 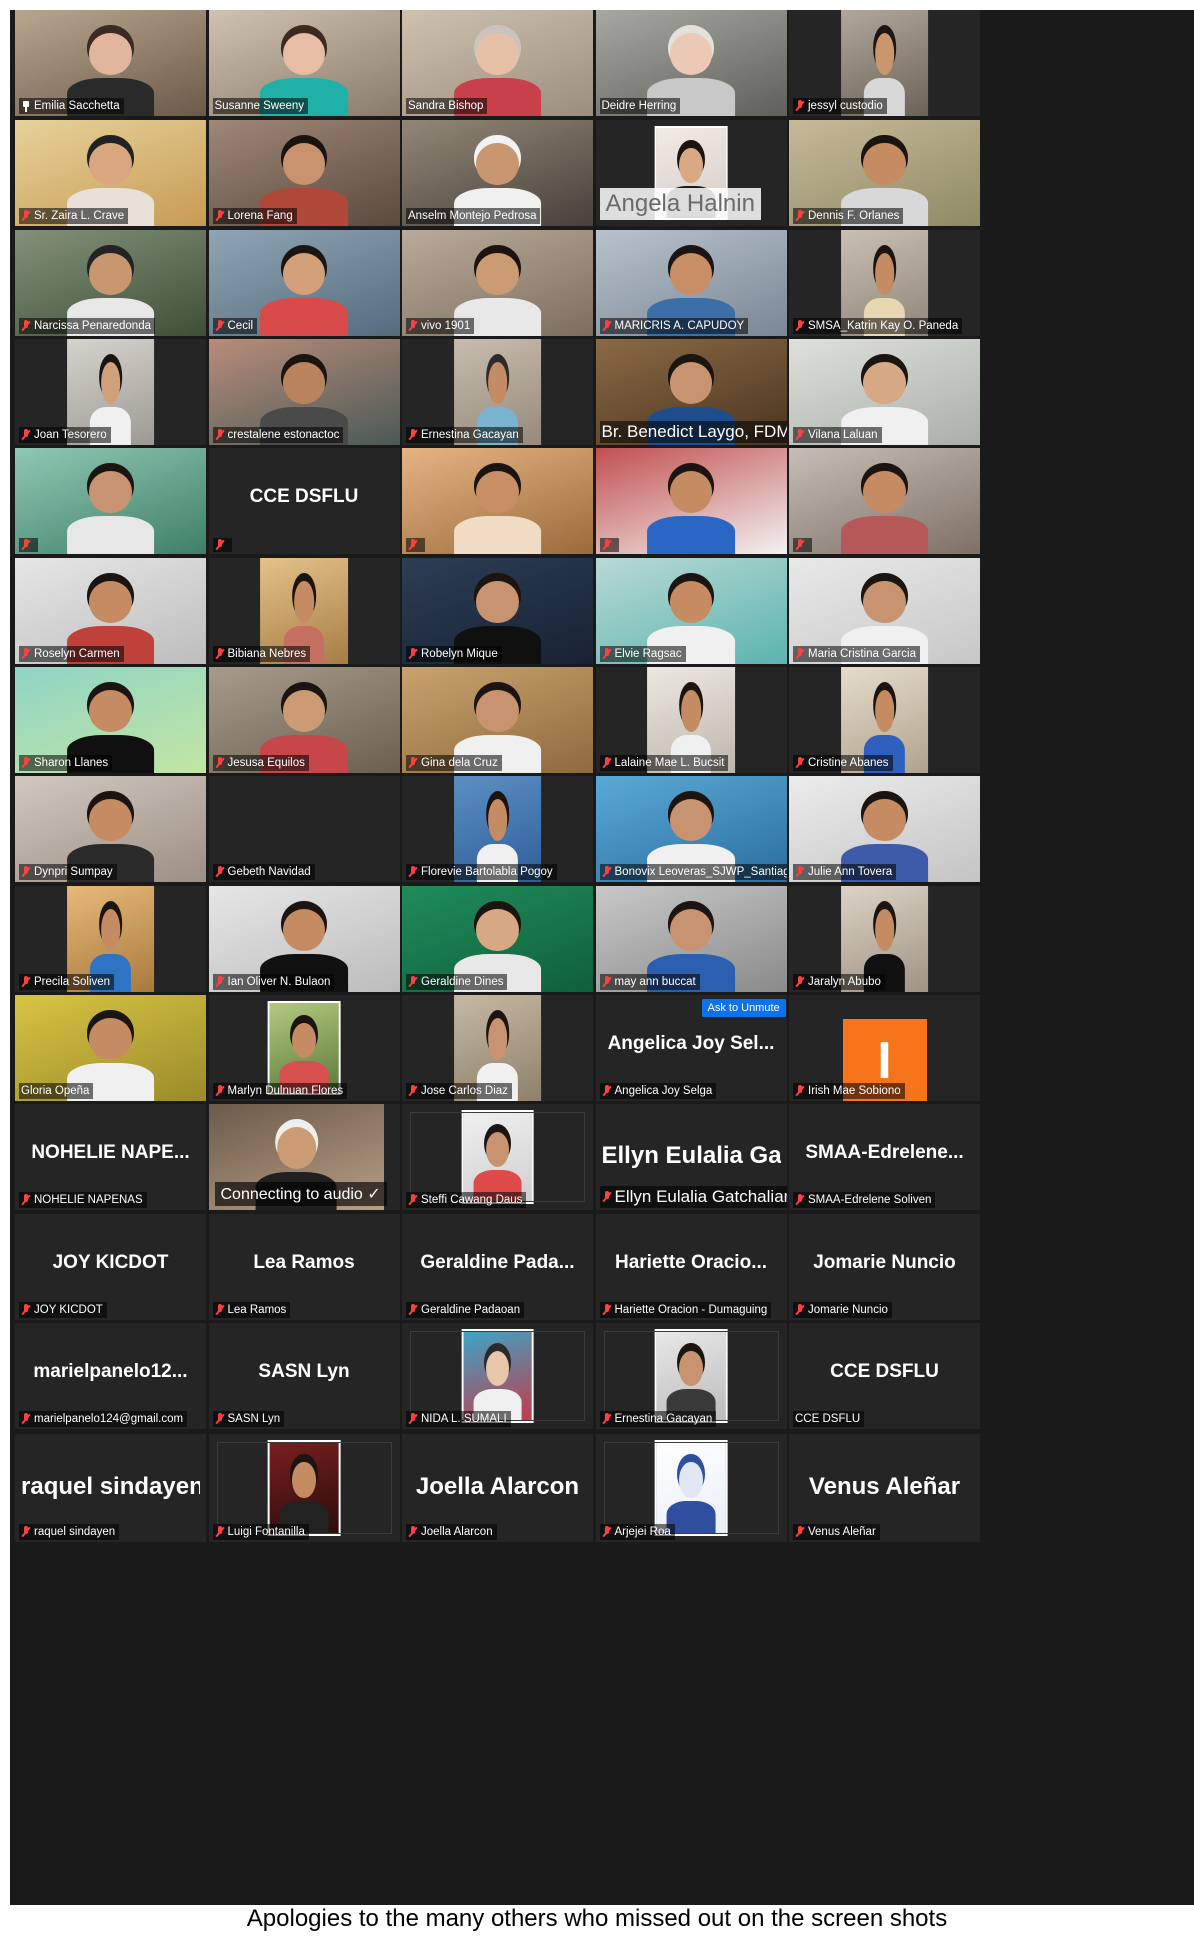 What do you see at coordinates (497, 512) in the screenshot?
I see `participant-figure` at bounding box center [497, 512].